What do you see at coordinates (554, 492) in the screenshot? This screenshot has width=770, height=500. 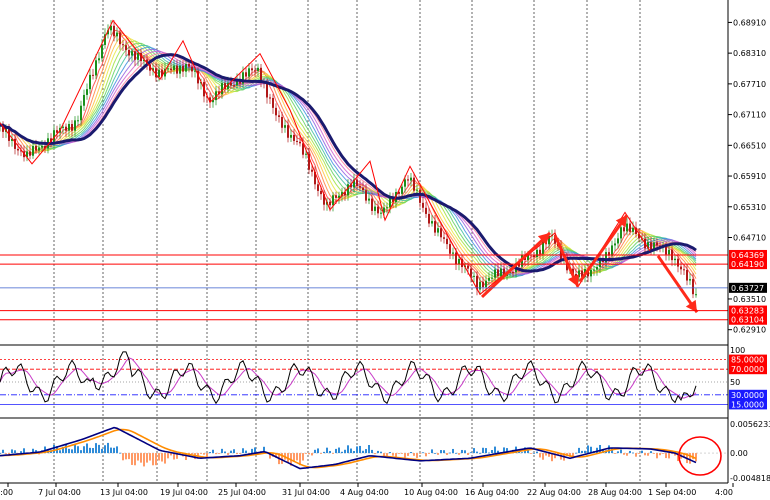 I see `time-tick-label: 22 Aug 04:00` at bounding box center [554, 492].